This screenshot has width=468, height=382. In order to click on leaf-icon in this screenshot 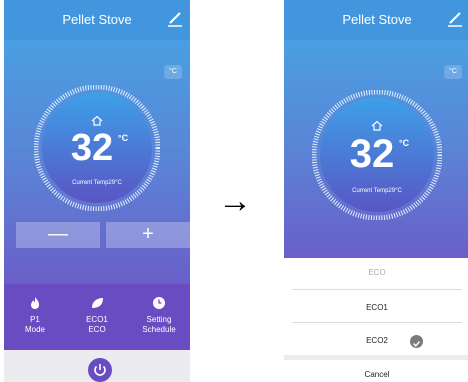, I will do `click(97, 303)`.